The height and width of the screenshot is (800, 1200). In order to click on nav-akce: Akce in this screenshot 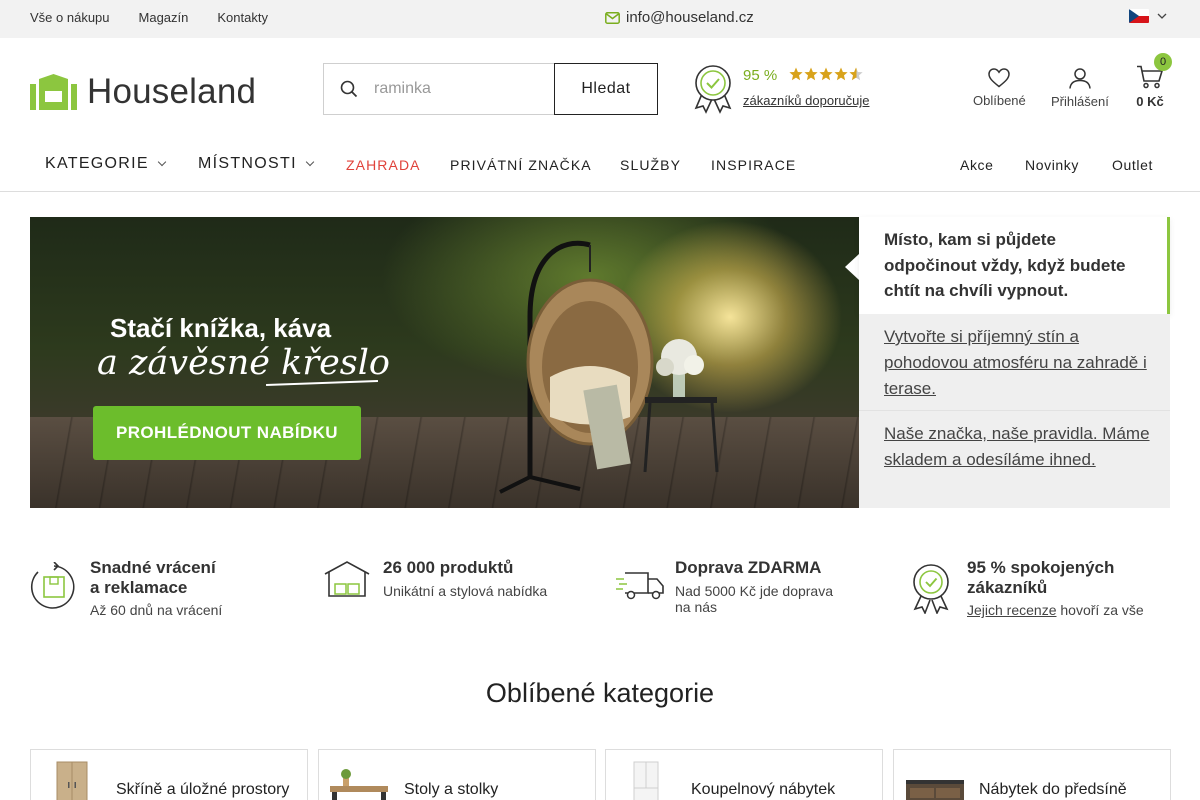, I will do `click(977, 165)`.